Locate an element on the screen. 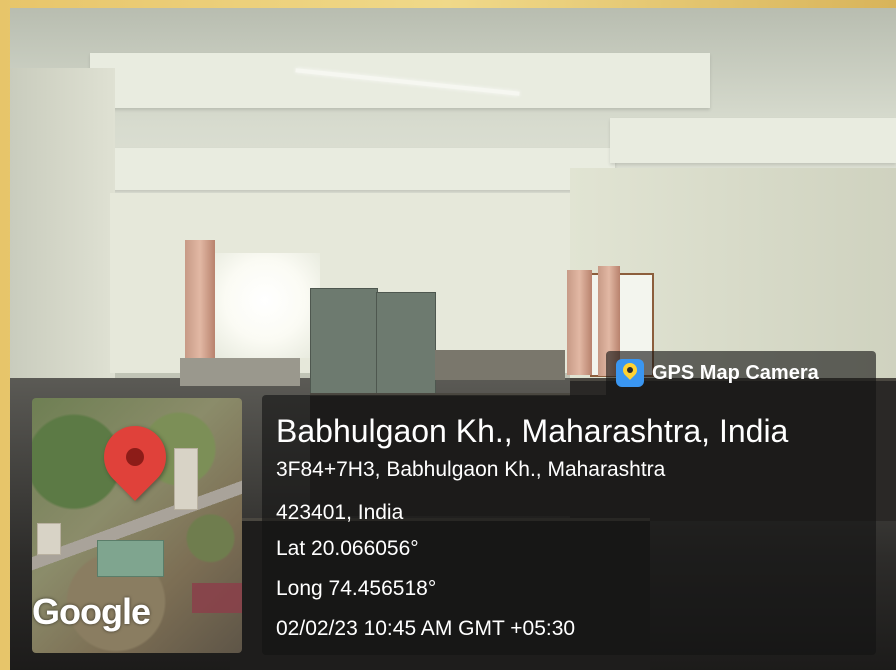  map-field is located at coordinates (217, 598).